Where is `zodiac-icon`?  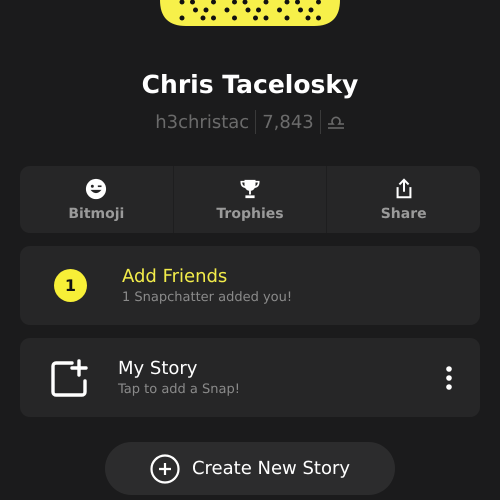
zodiac-icon is located at coordinates (335, 122).